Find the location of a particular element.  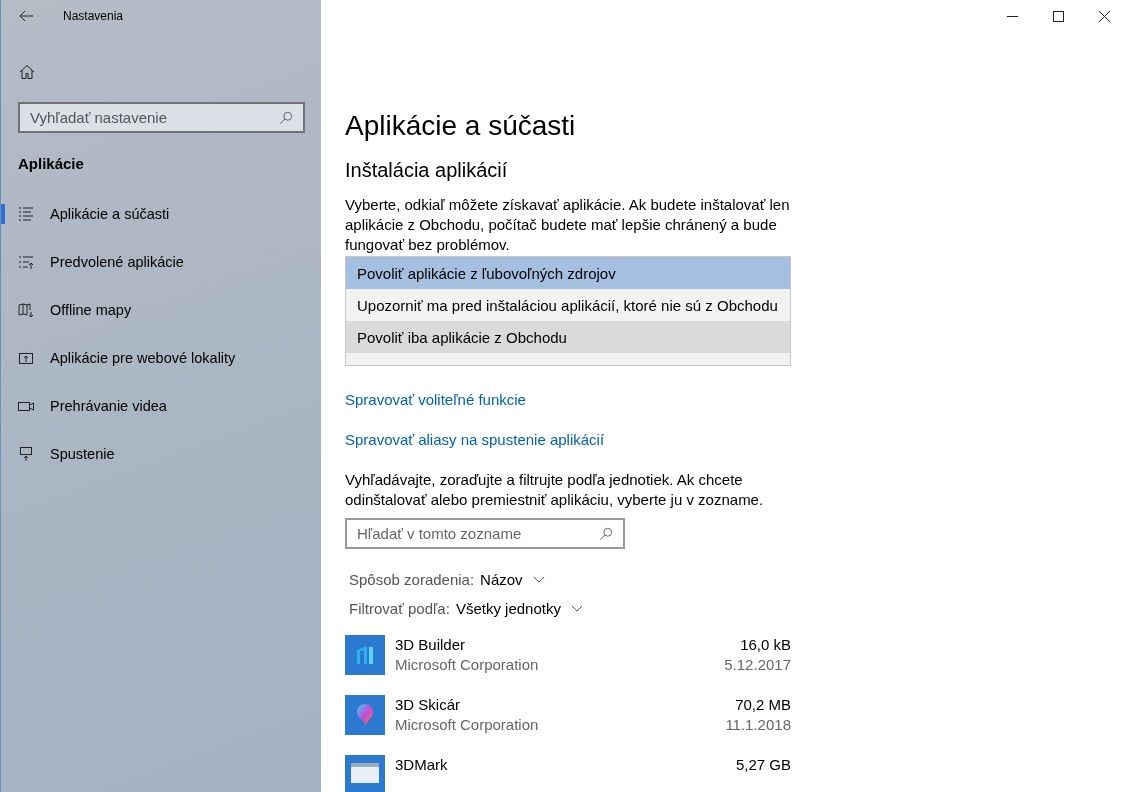

app-name: 3D Builder is located at coordinates (431, 645).